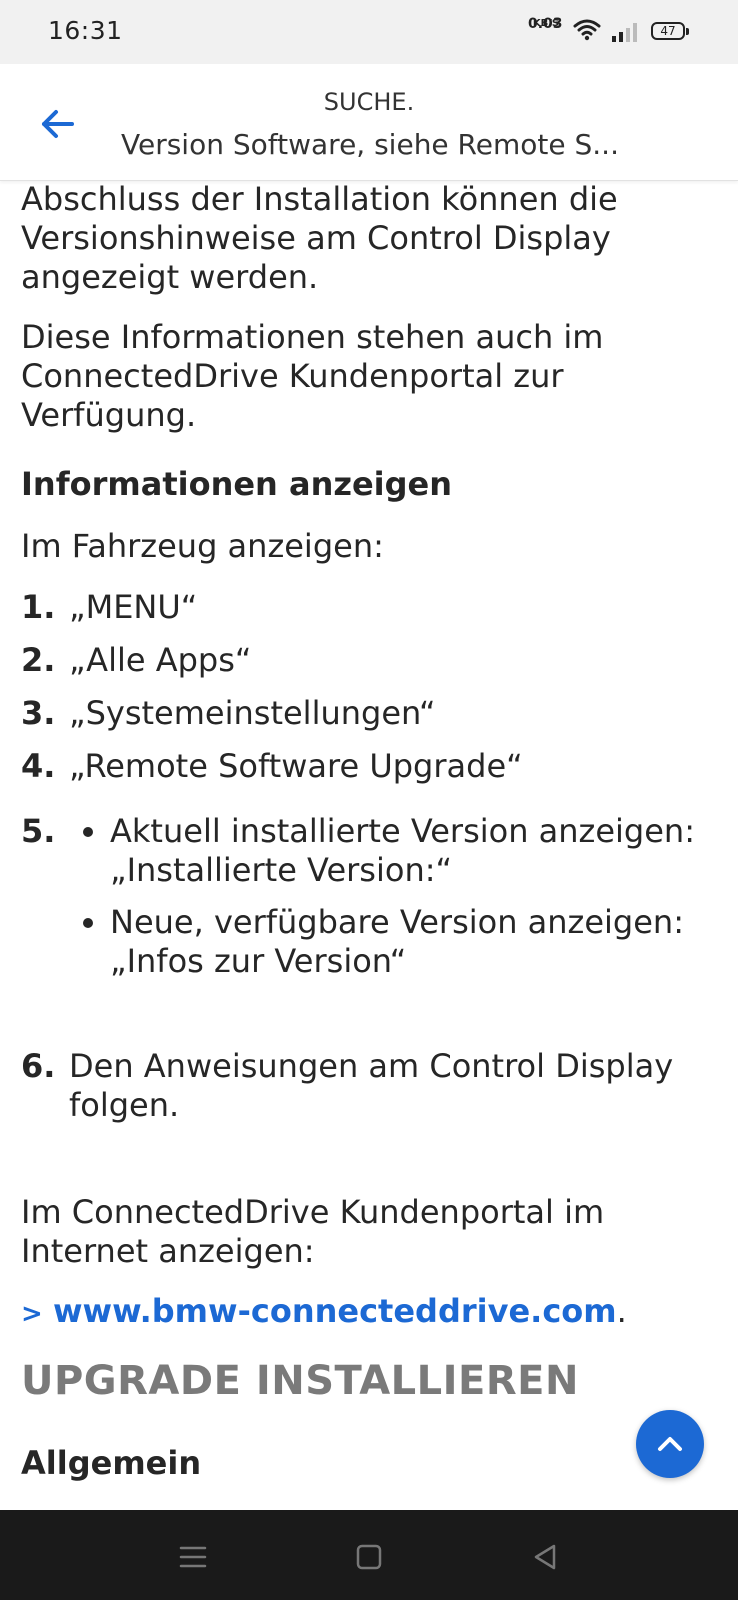  What do you see at coordinates (38, 713) in the screenshot?
I see `step-number: 3.` at bounding box center [38, 713].